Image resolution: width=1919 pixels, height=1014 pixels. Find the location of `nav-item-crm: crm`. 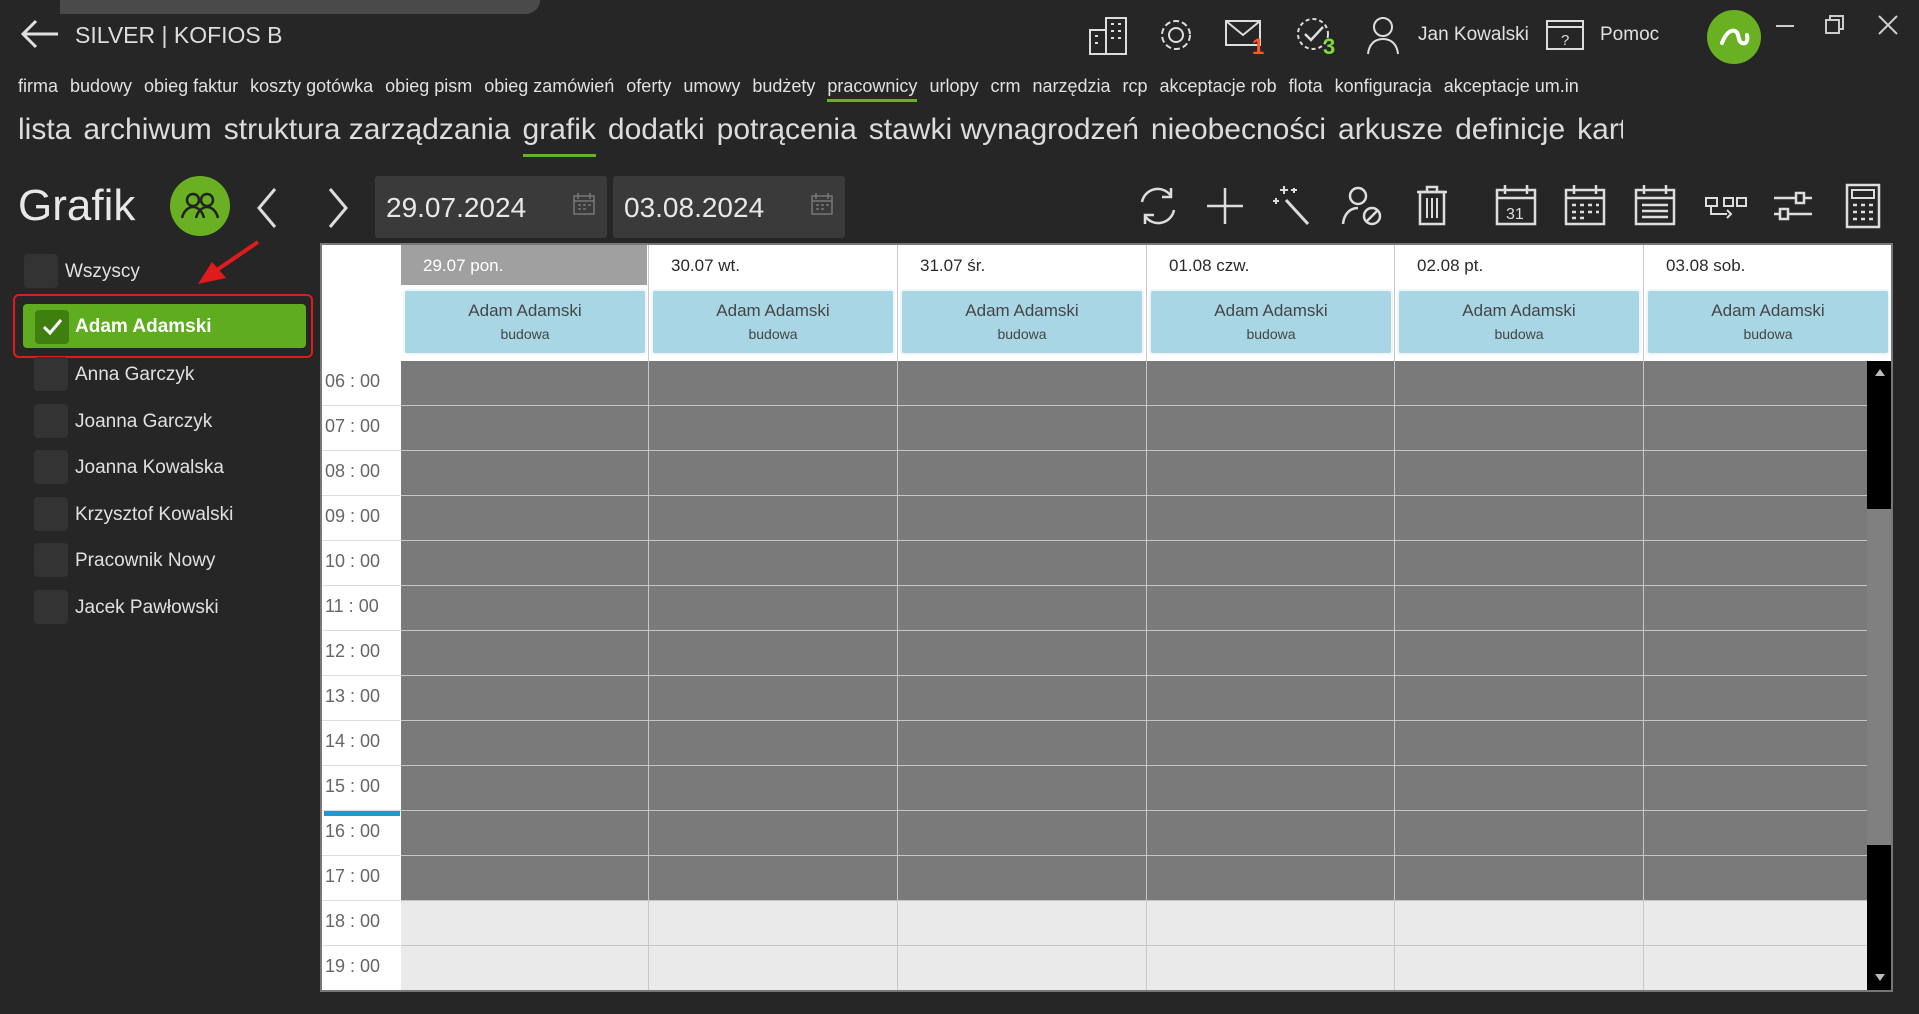

nav-item-crm: crm is located at coordinates (1005, 89).